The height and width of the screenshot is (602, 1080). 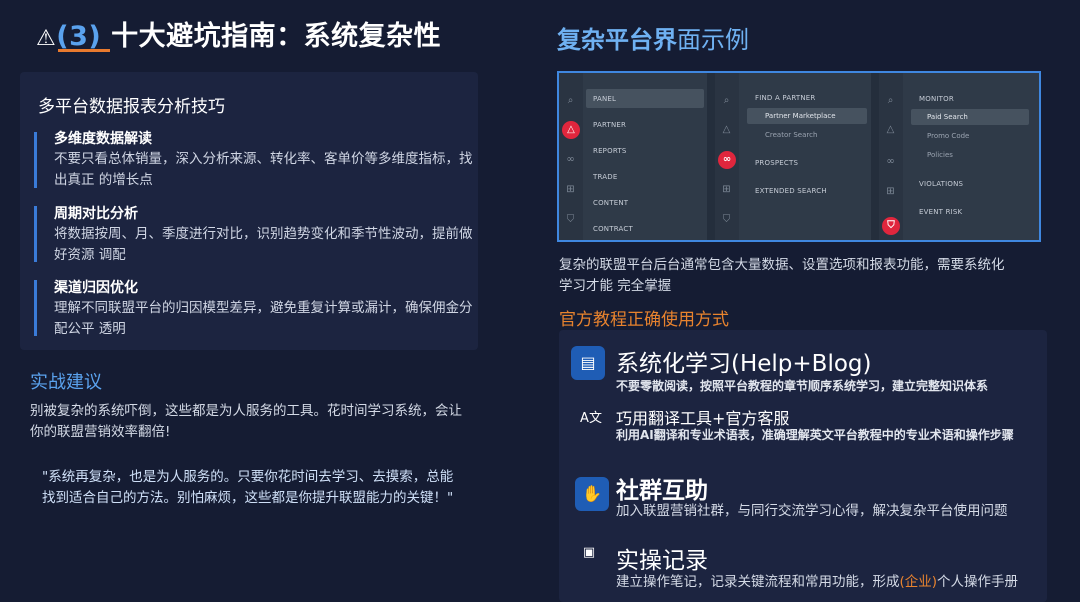 What do you see at coordinates (263, 244) in the screenshot?
I see `tip-description: 将数据按周、月、季度进行对比，识别趋势变化和季节性波动，提前做好资源 调配` at bounding box center [263, 244].